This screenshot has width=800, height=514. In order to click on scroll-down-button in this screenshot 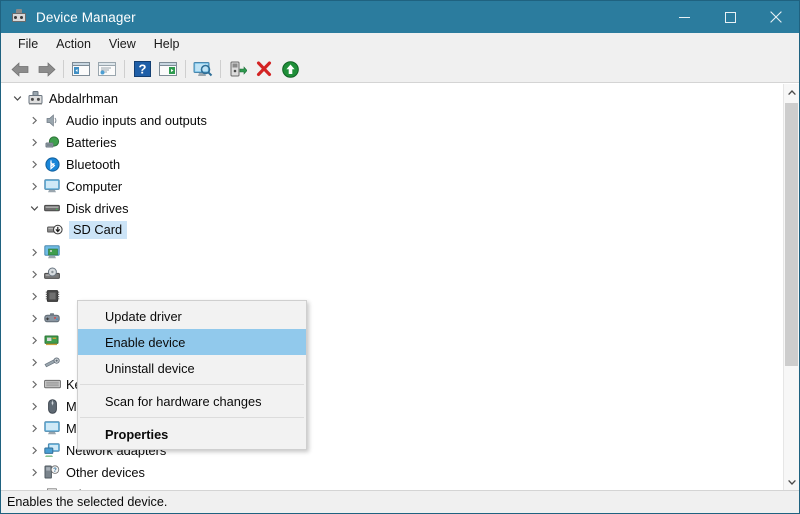, I will do `click(791, 481)`.